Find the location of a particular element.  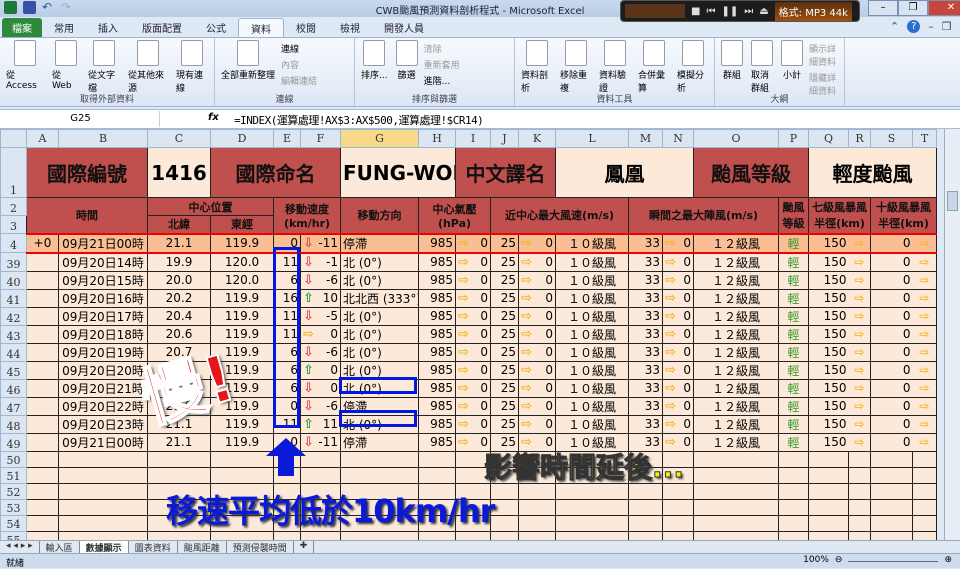

workbook-restore-icon: ❐ is located at coordinates (947, 26).